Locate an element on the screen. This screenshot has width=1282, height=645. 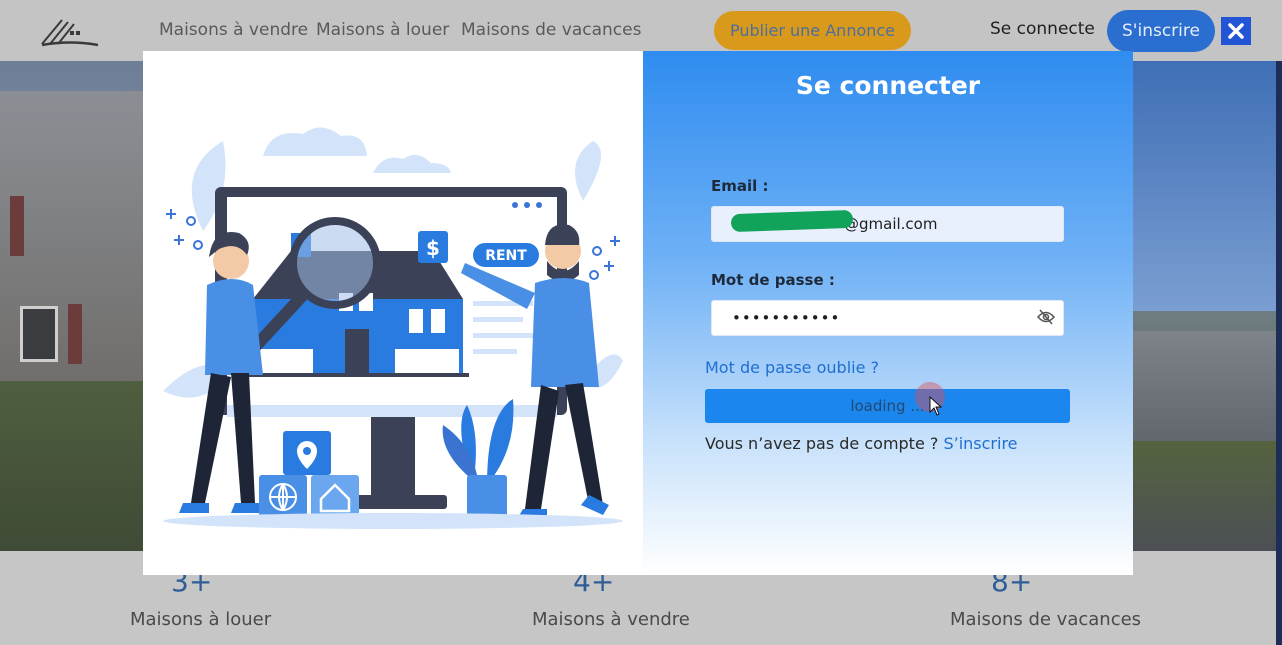
nav-link-vacances: Maisons de vacances is located at coordinates (551, 30).